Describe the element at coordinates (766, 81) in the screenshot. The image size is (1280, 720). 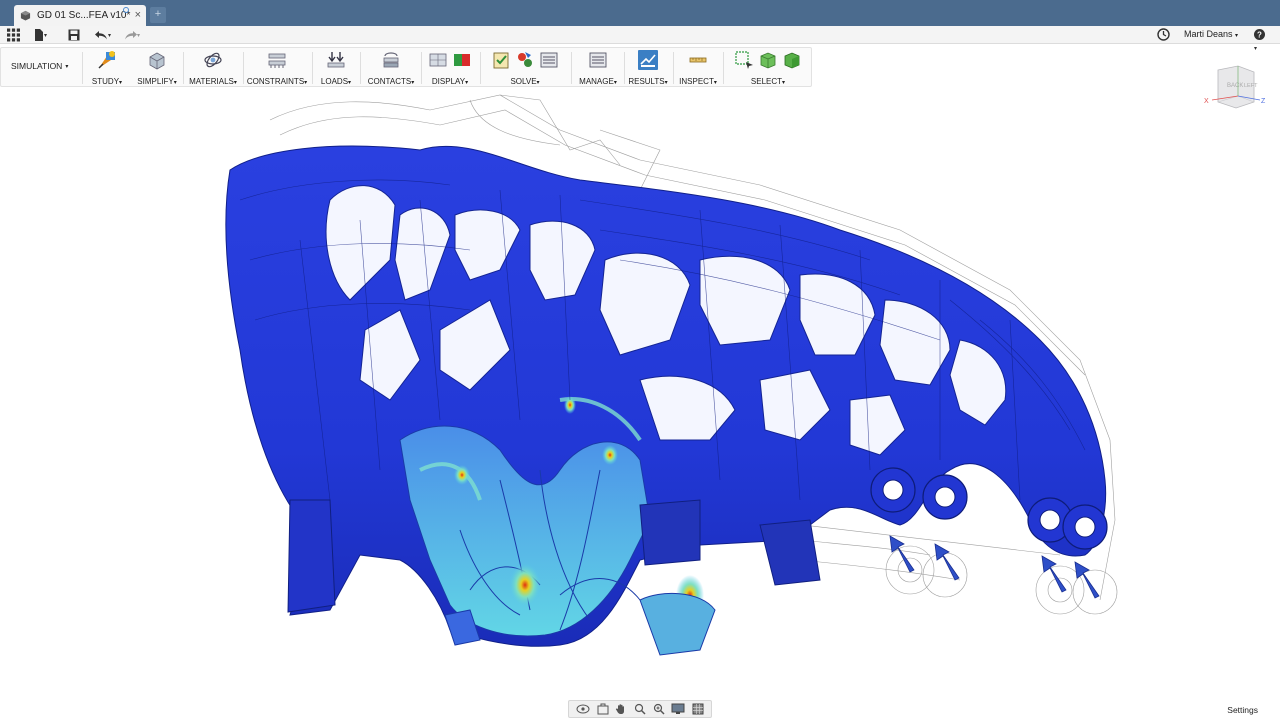
I see `select-label: SELECT` at that location.